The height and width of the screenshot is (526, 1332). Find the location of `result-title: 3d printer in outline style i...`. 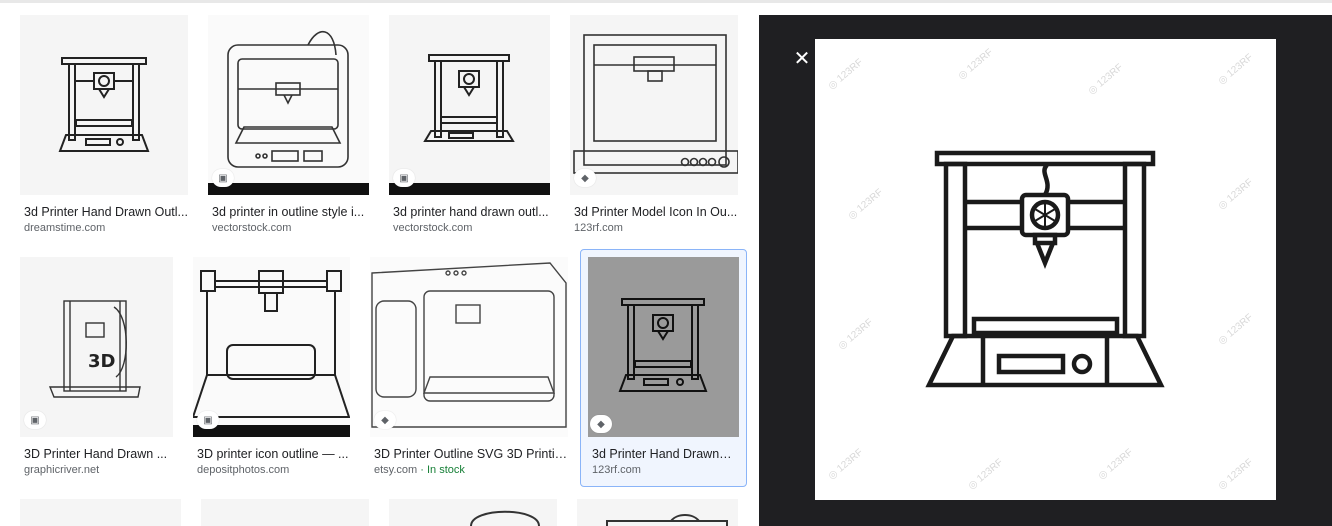

result-title: 3d printer in outline style i... is located at coordinates (290, 212).